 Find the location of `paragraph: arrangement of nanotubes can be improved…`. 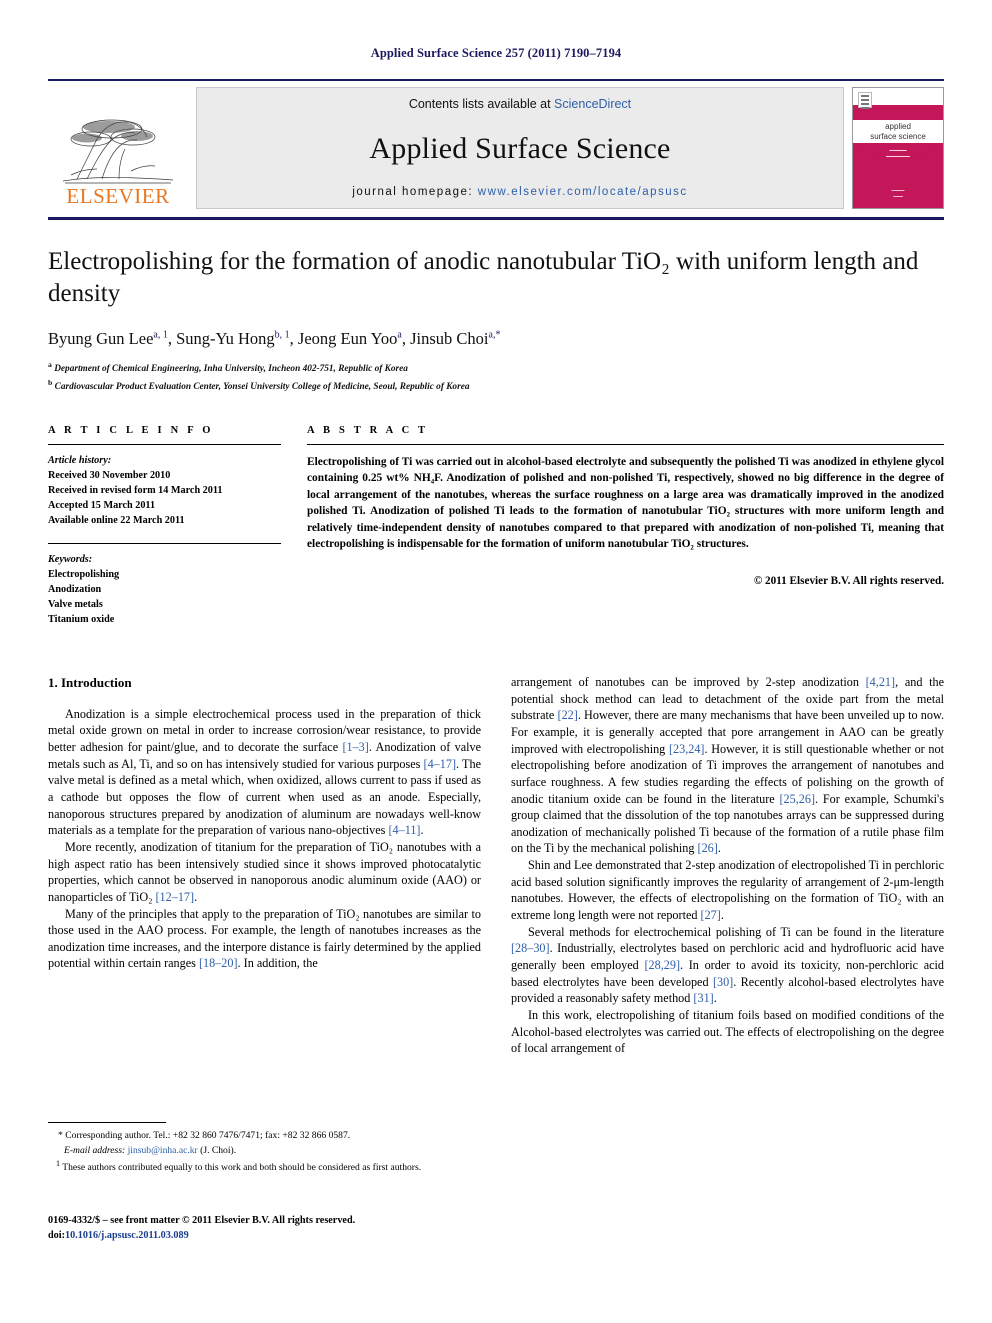

paragraph: arrangement of nanotubes can be improved… is located at coordinates (728, 765).